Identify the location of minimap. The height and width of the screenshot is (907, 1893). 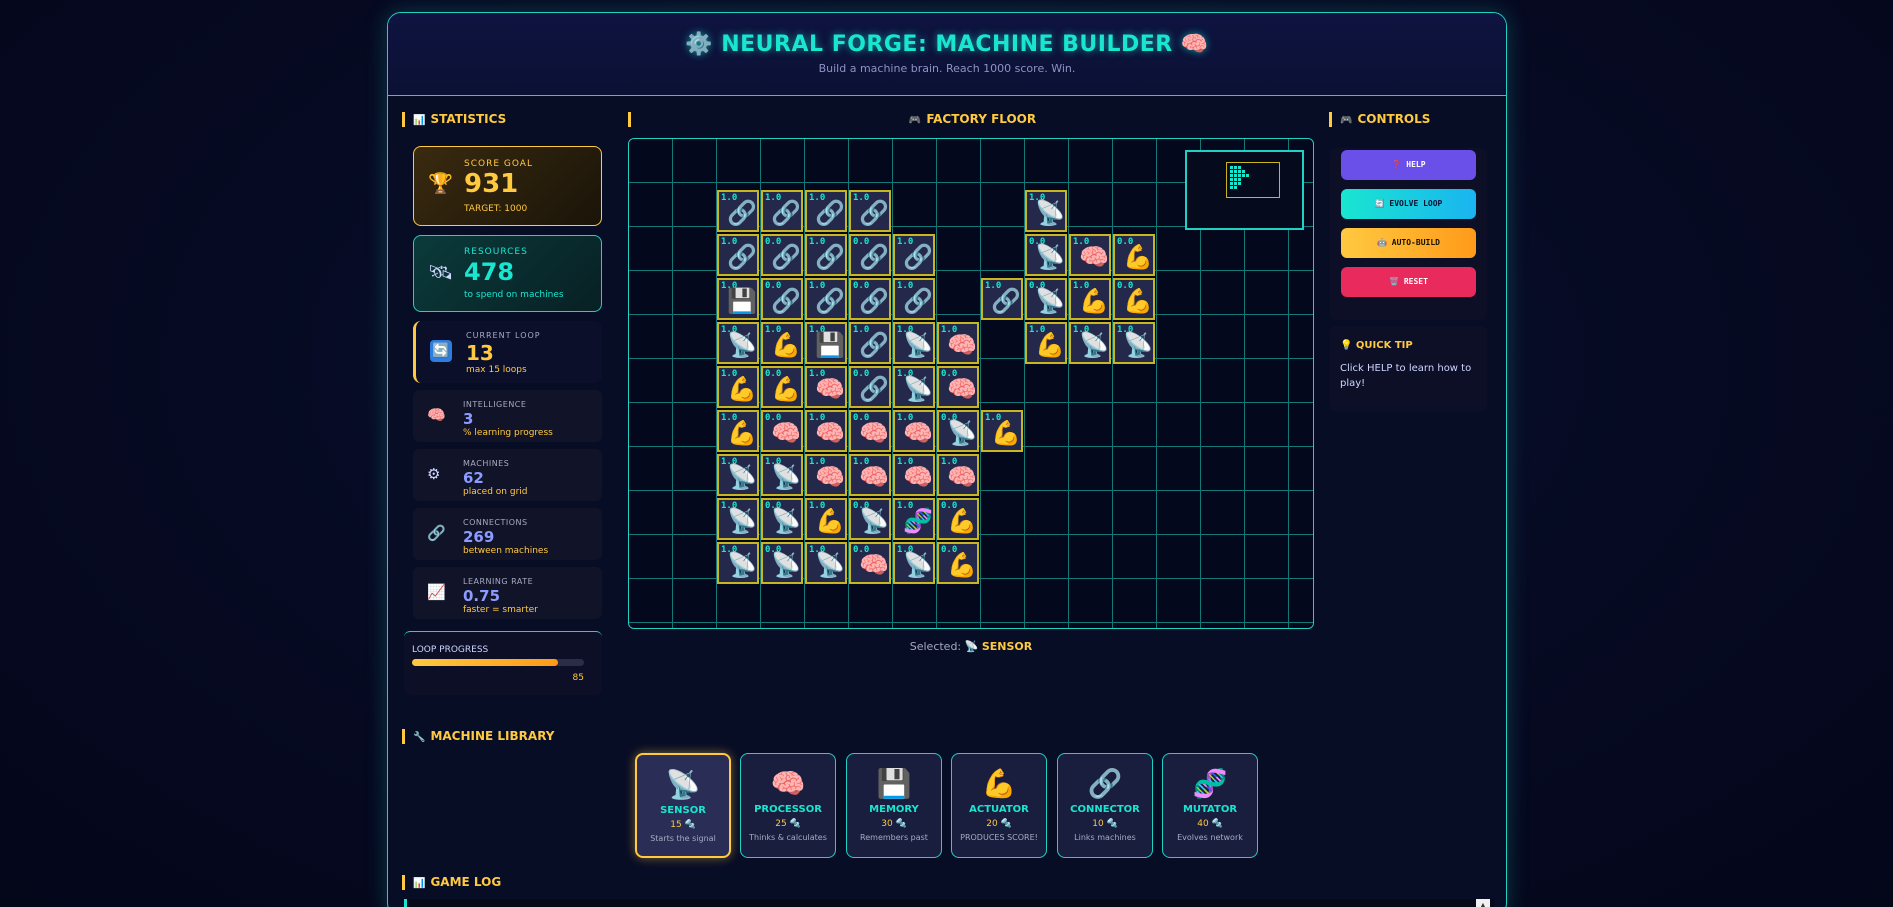
(1244, 190).